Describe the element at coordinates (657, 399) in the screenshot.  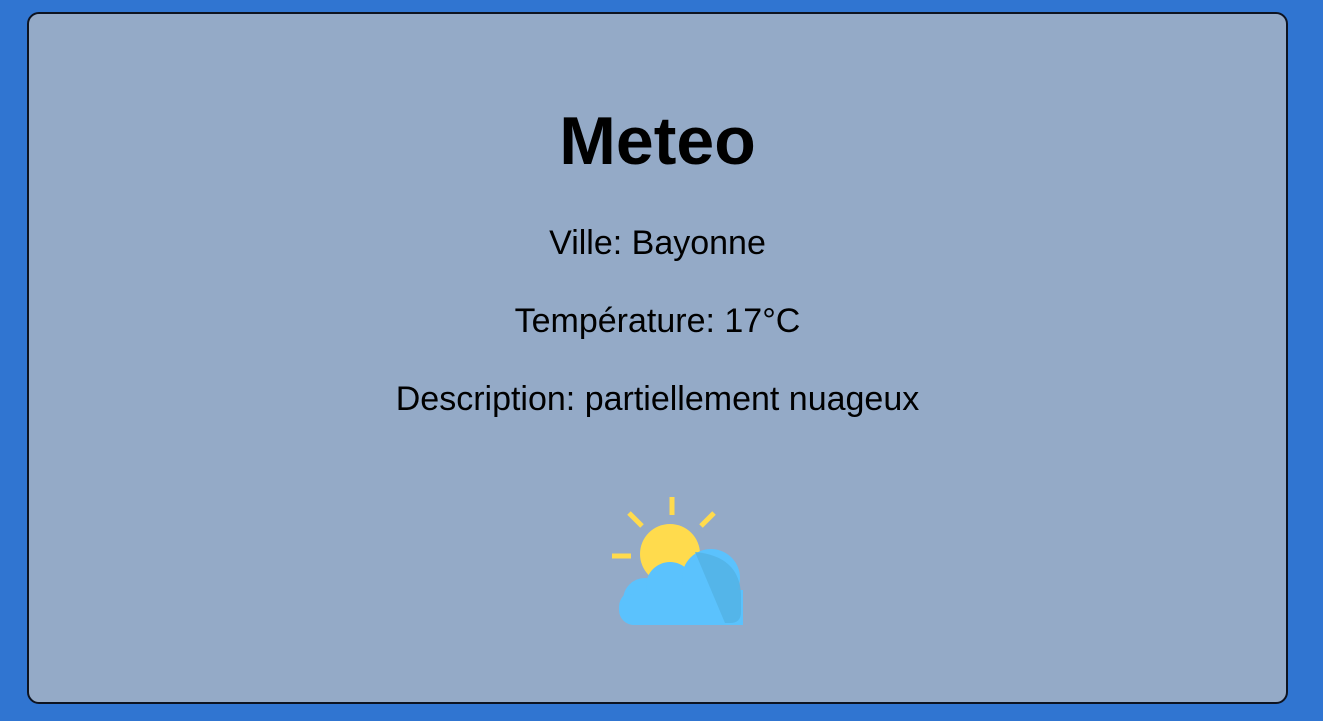
I see `description-text: Description: partiellement nuageux` at that location.